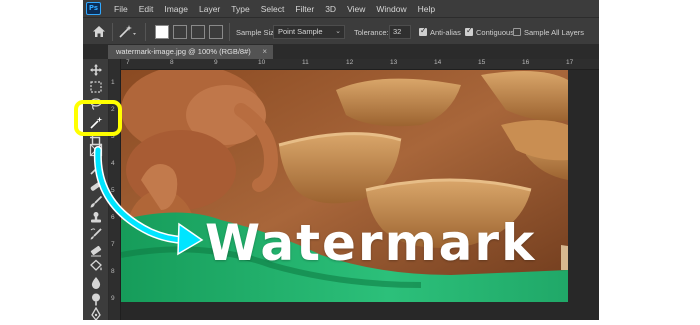 The image size is (700, 325). I want to click on sample-all-layers-label: Sample All Layers, so click(554, 32).